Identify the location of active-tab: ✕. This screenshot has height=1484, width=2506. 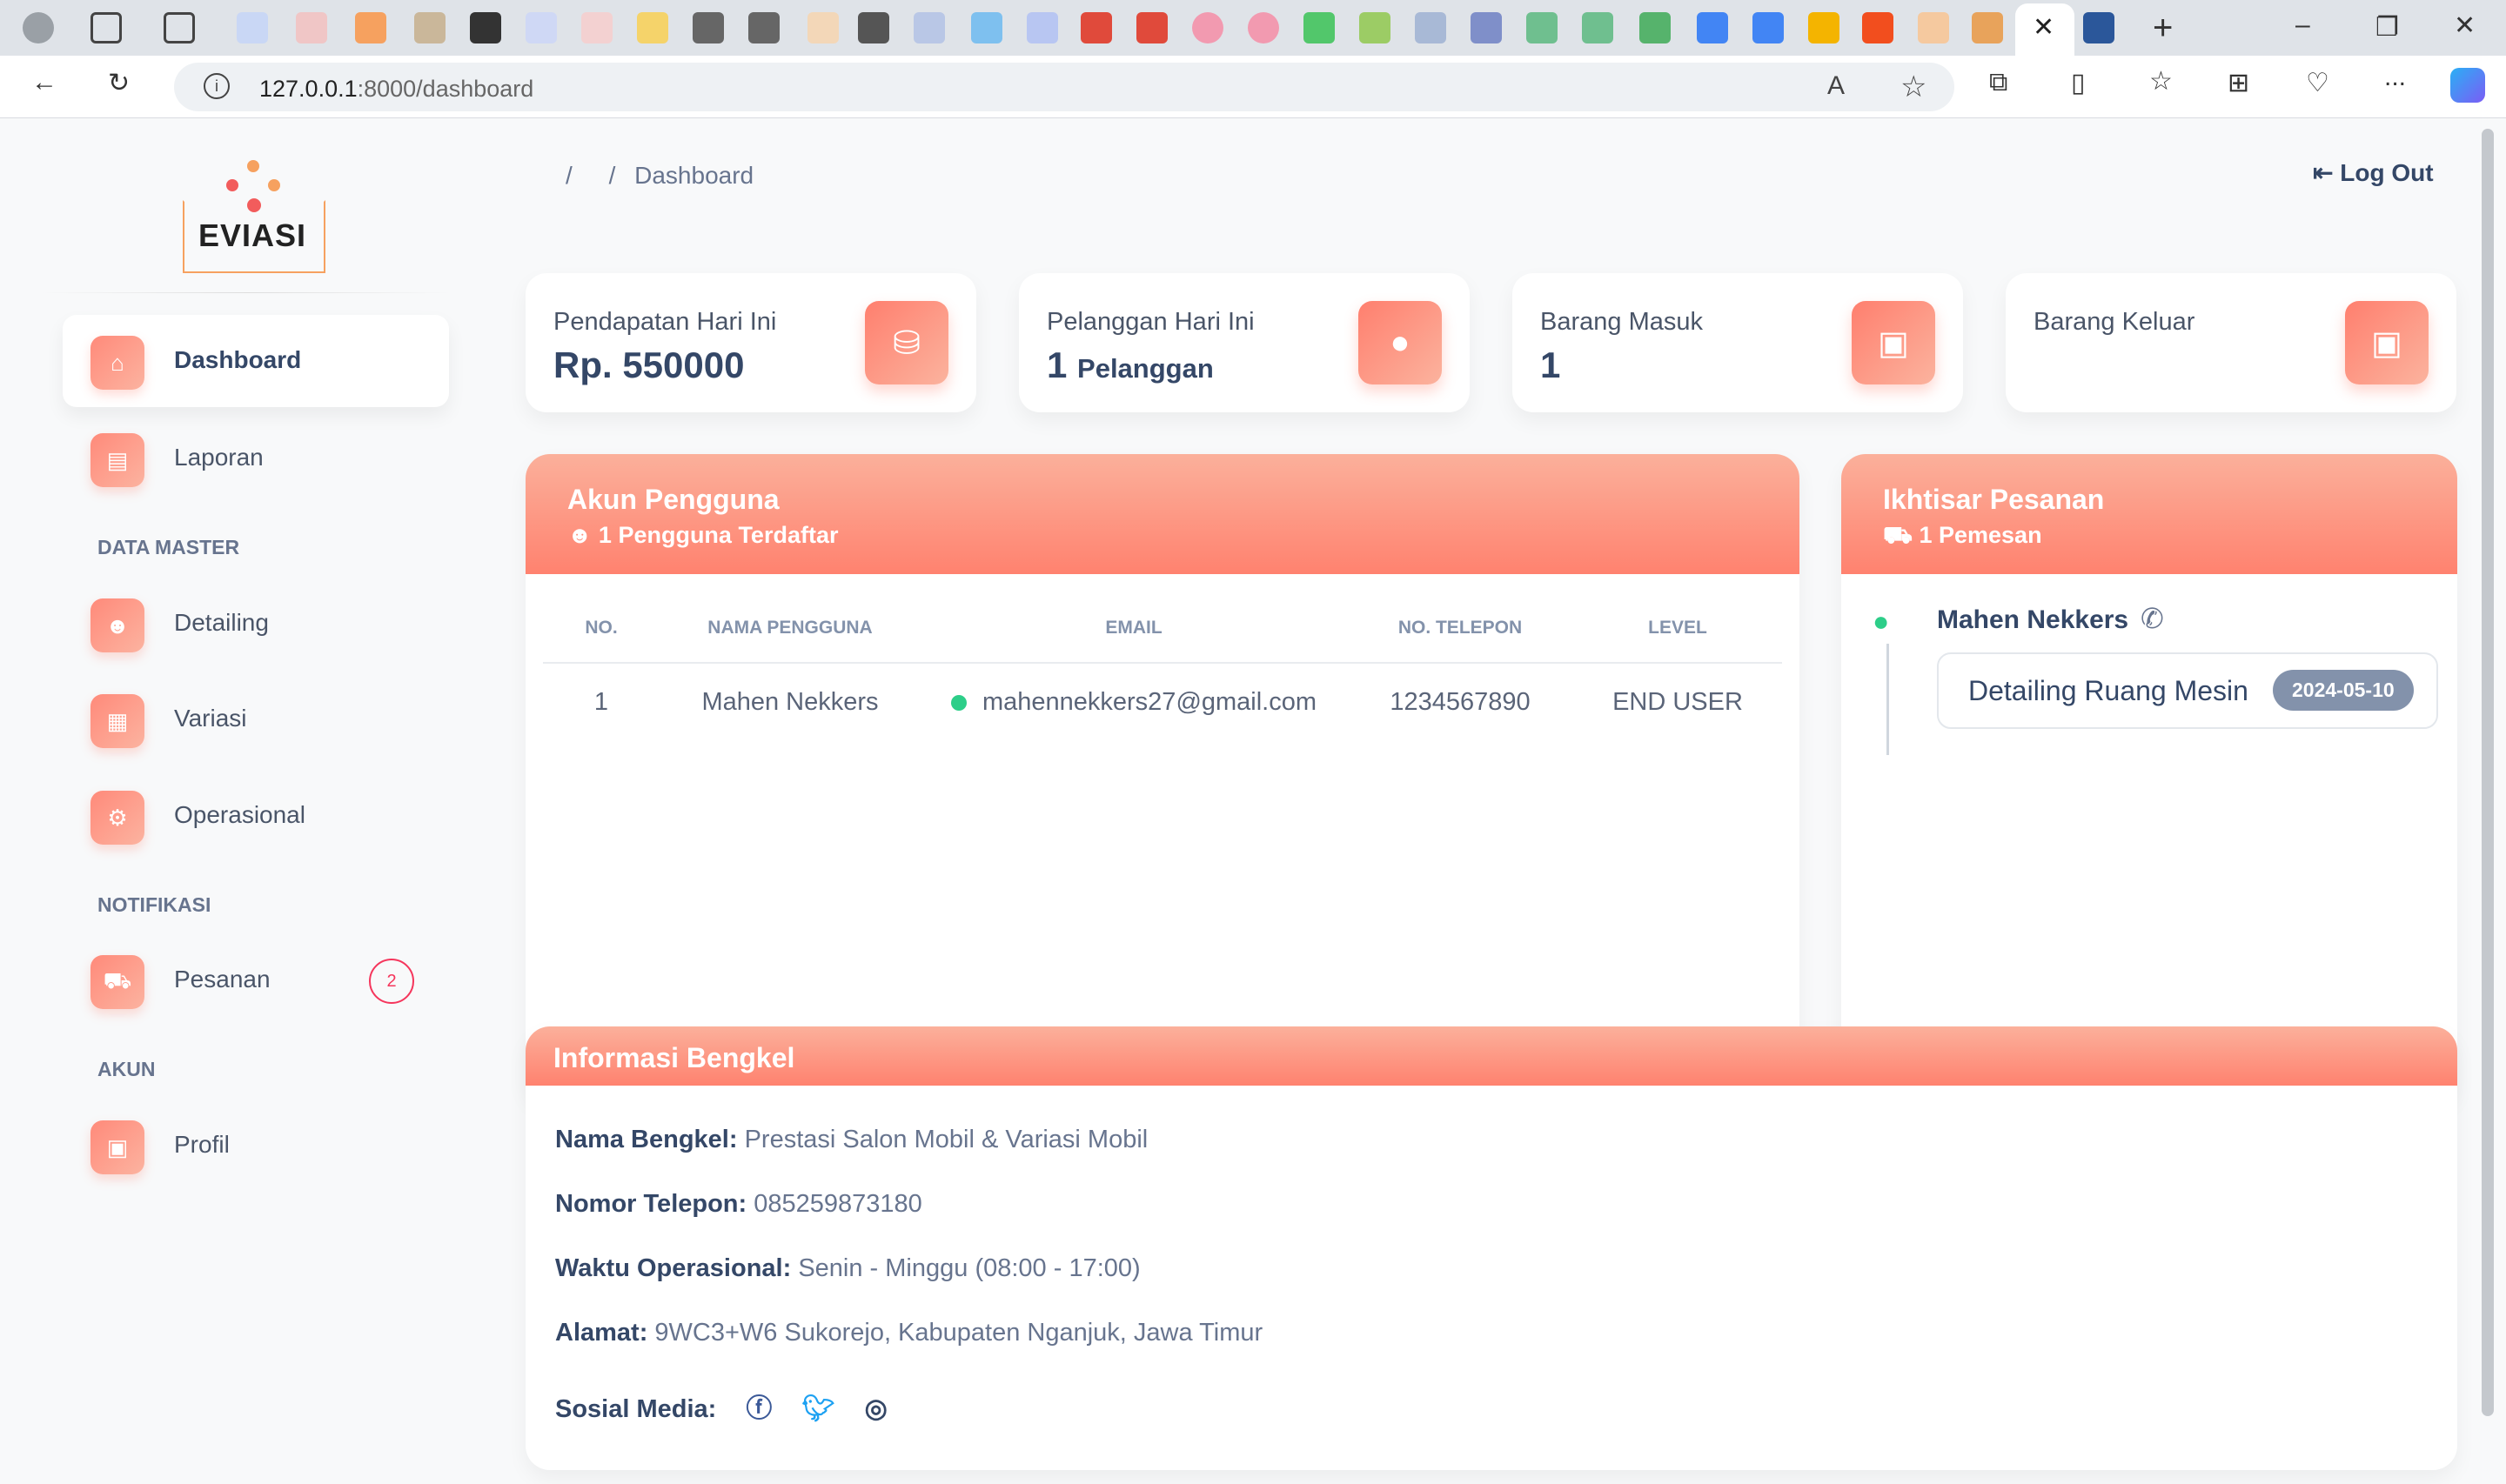
(2044, 29).